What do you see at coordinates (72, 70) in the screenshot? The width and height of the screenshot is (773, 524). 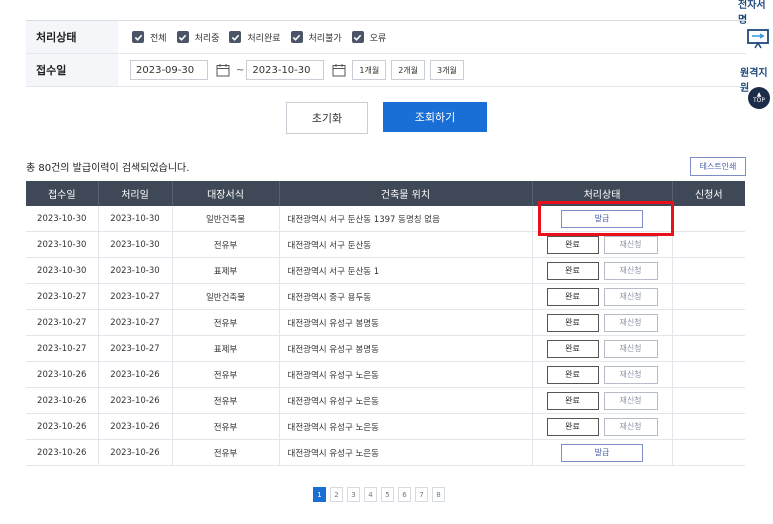 I see `date-filter-label: 접수일` at bounding box center [72, 70].